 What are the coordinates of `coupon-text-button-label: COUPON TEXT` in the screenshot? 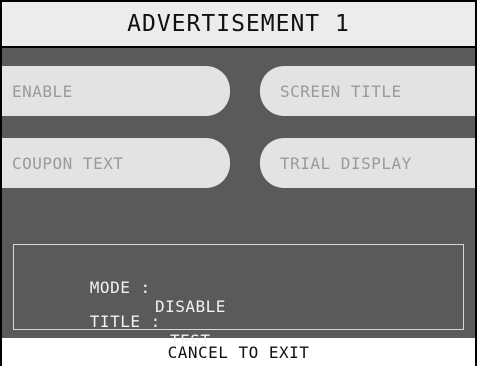 It's located at (68, 163).